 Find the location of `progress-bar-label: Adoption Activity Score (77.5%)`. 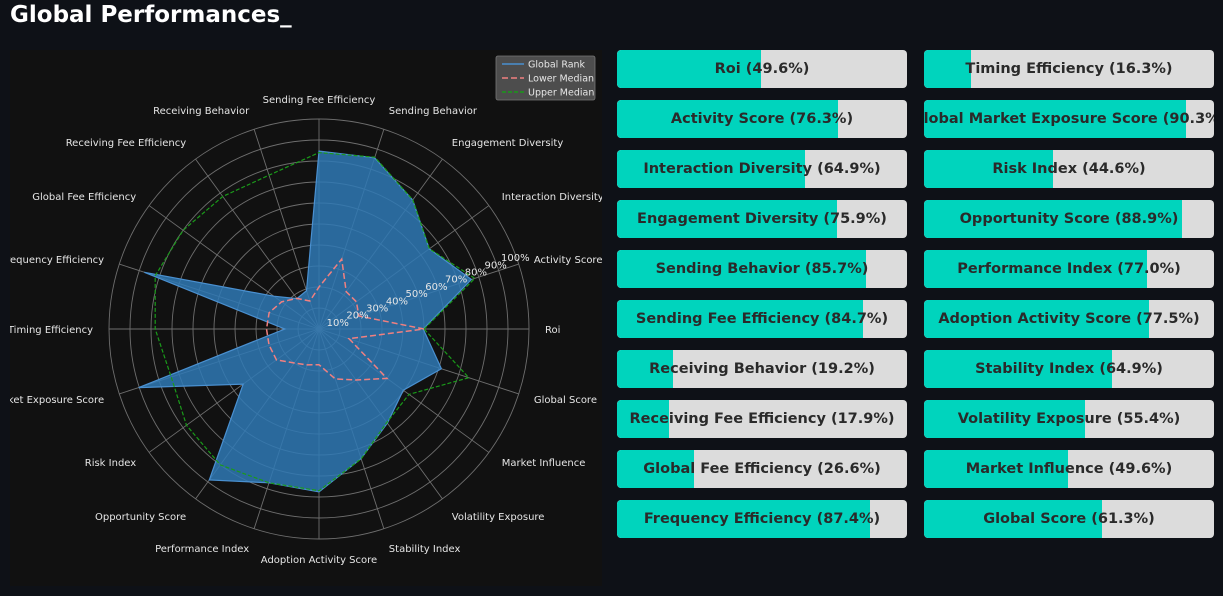

progress-bar-label: Adoption Activity Score (77.5%) is located at coordinates (1069, 319).